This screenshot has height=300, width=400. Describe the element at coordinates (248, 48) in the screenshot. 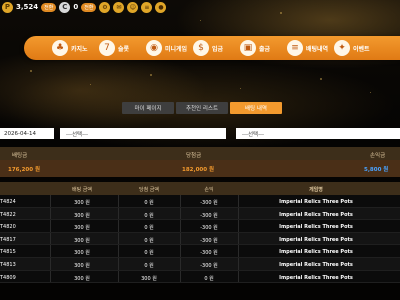

I see `withdraw-box-icon: ▣` at that location.